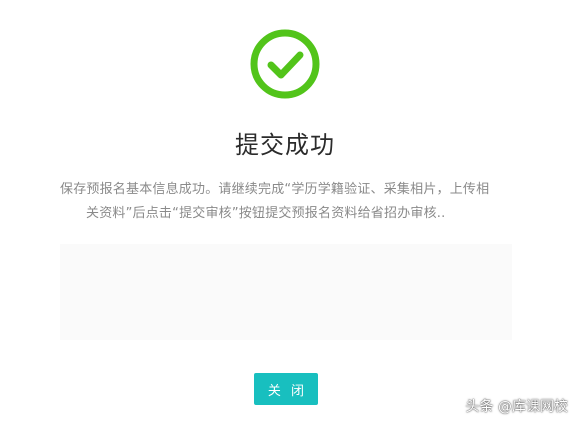 The width and height of the screenshot is (580, 430). Describe the element at coordinates (286, 389) in the screenshot. I see `close-button: 关 闭` at that location.